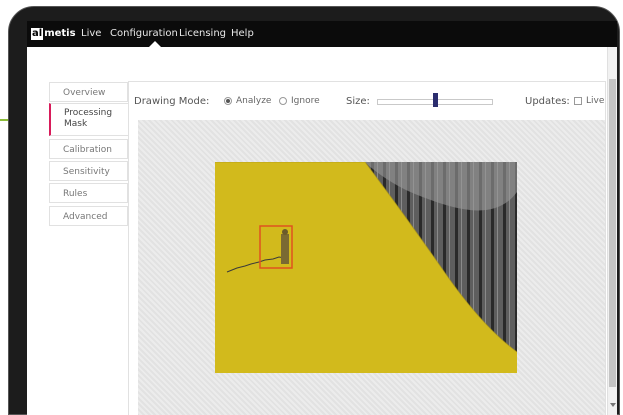 This screenshot has height=415, width=623. I want to click on tab-overview: Overview, so click(88, 92).